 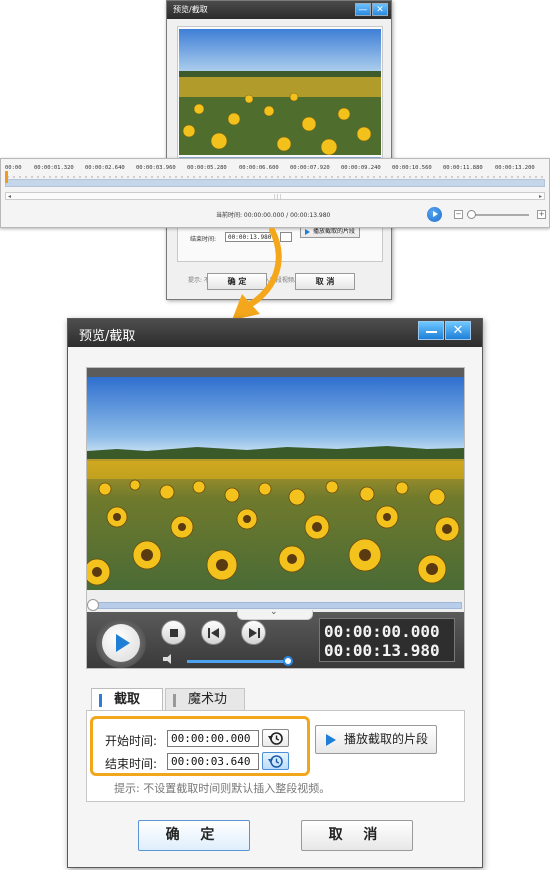 What do you see at coordinates (380, 9) in the screenshot?
I see `mini-close-button: ✕` at bounding box center [380, 9].